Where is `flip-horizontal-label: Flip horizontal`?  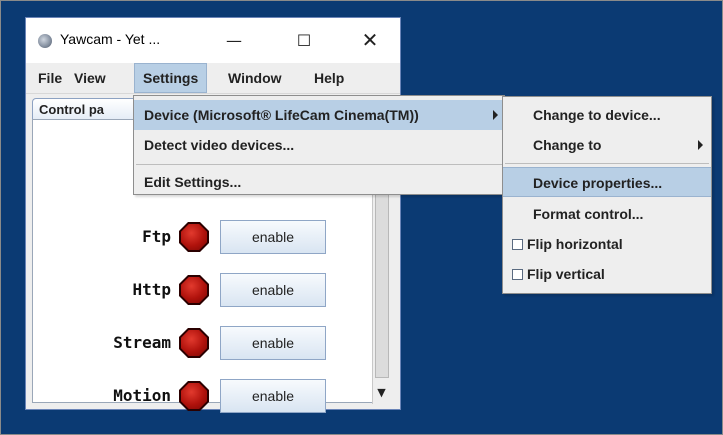
flip-horizontal-label: Flip horizontal is located at coordinates (575, 244).